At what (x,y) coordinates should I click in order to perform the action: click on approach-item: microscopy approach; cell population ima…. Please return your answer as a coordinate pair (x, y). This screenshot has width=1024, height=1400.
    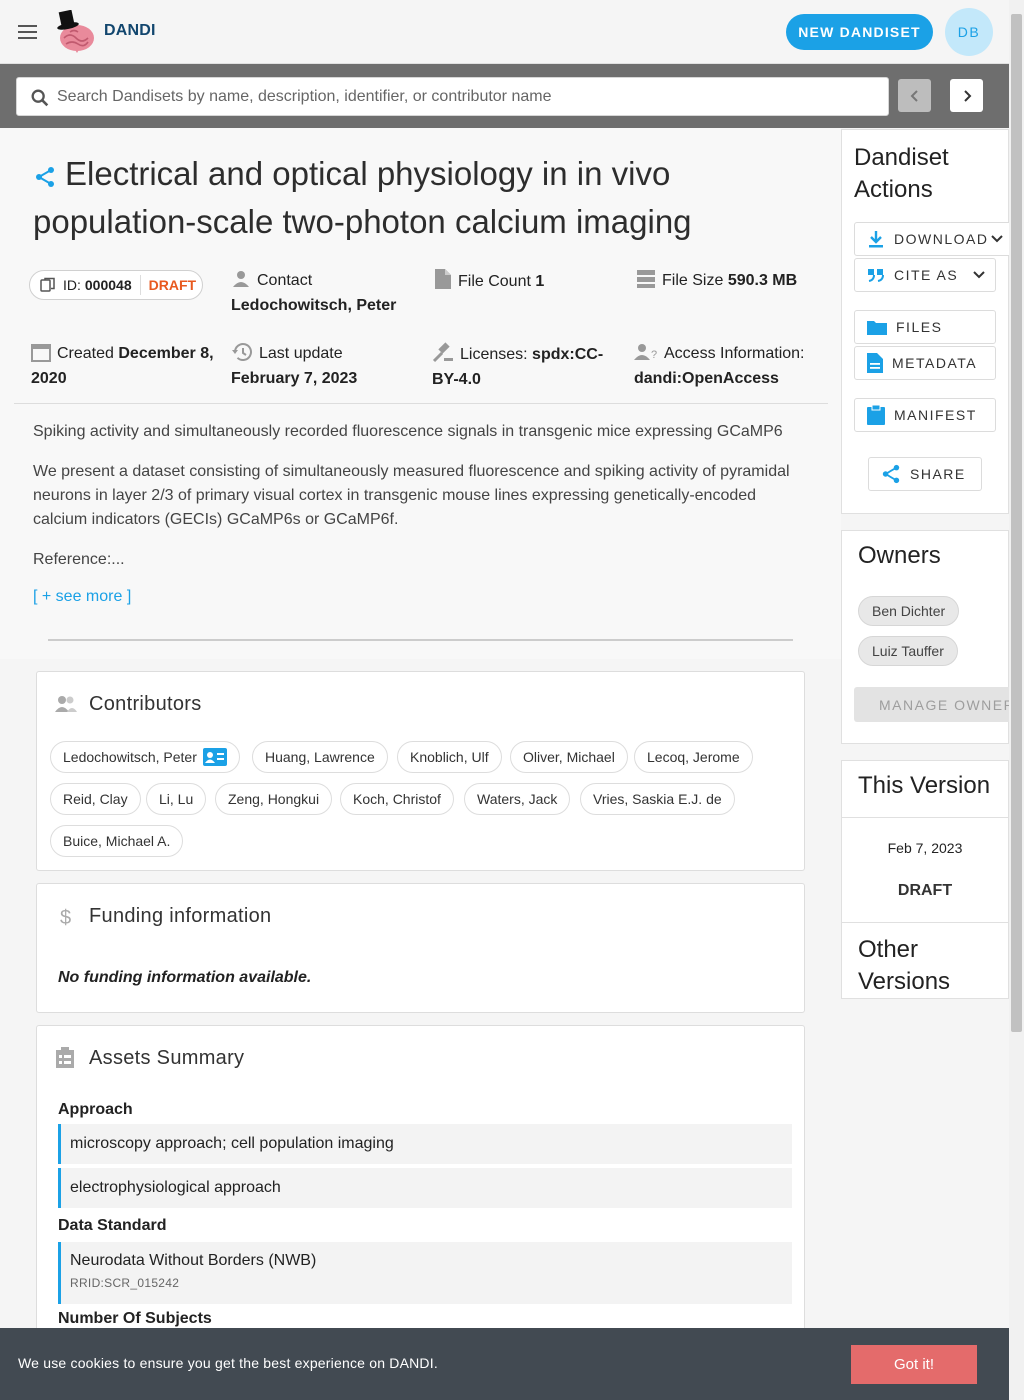
    Looking at the image, I should click on (425, 1144).